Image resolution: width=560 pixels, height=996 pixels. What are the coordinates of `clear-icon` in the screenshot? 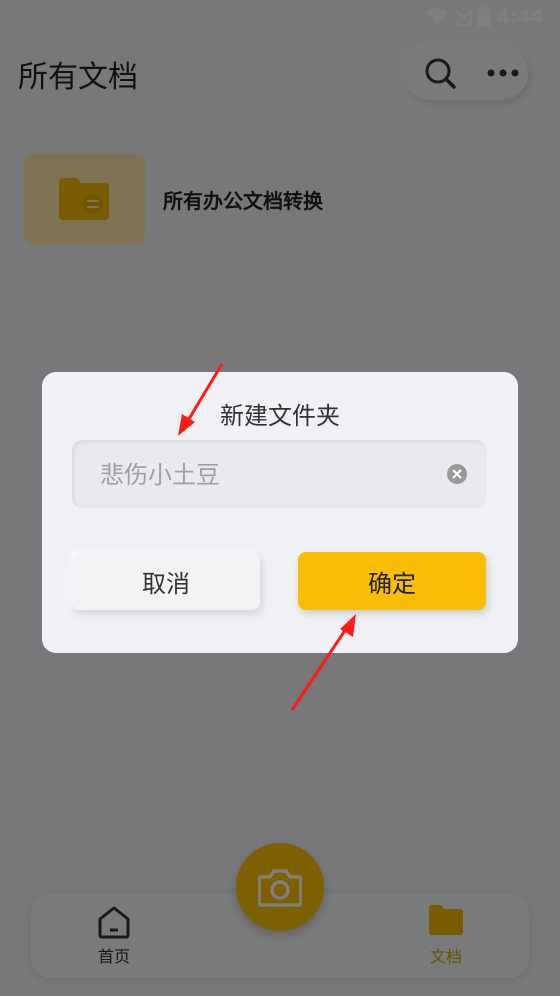 It's located at (457, 474).